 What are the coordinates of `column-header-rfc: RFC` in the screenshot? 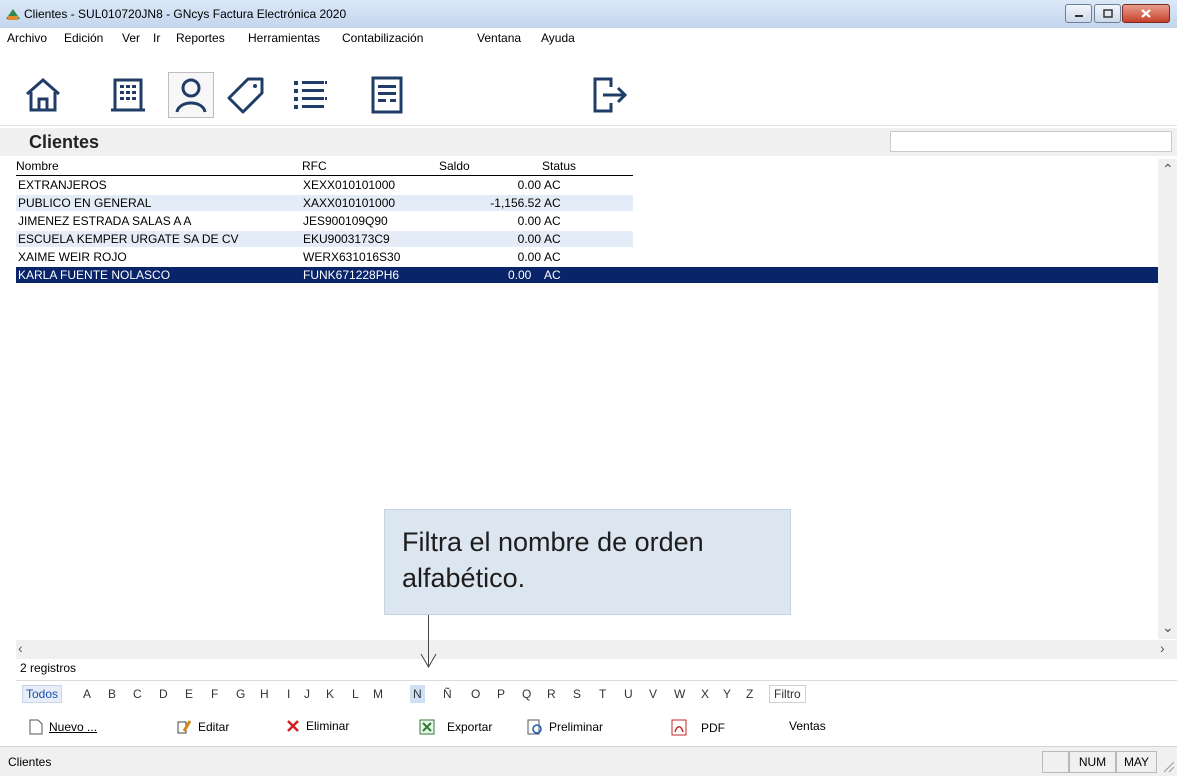 It's located at (314, 166).